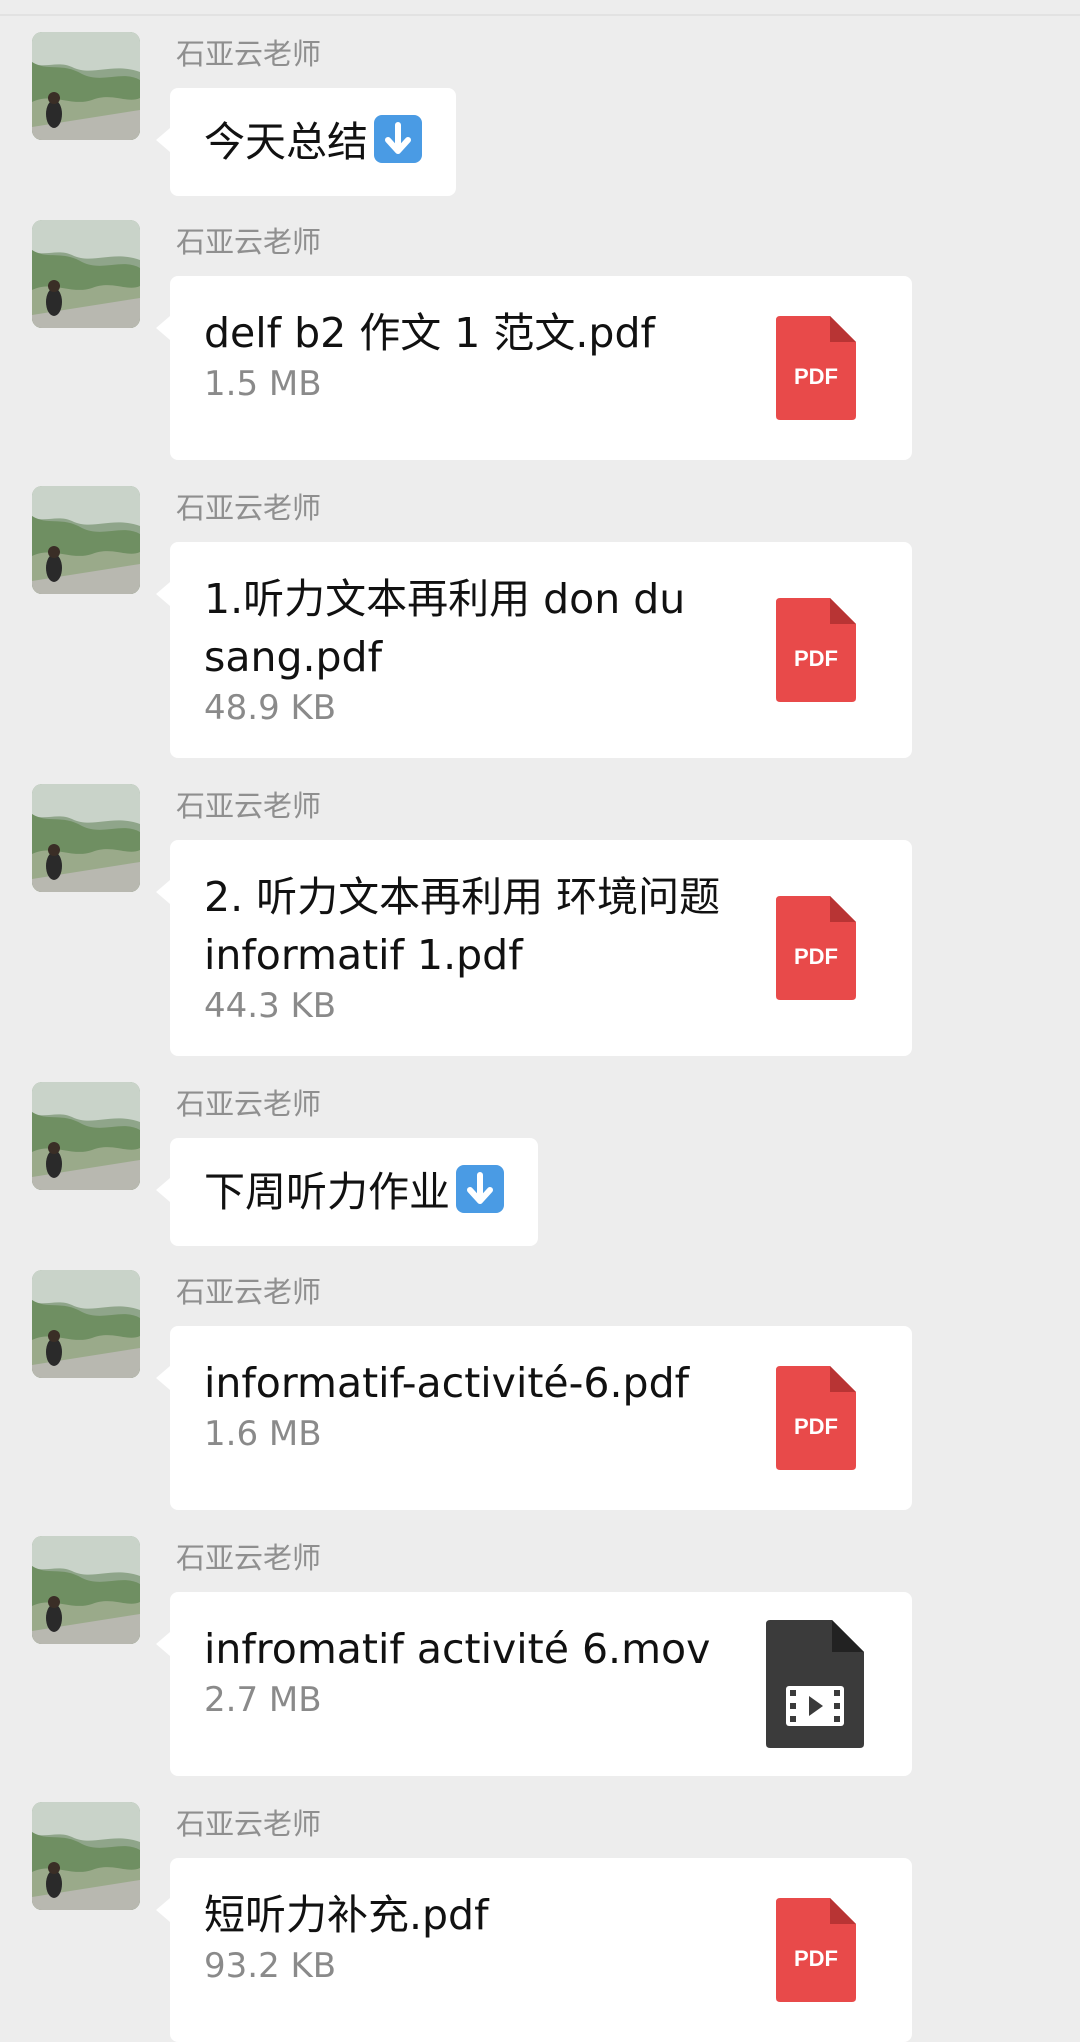 The width and height of the screenshot is (1080, 2042). Describe the element at coordinates (429, 333) in the screenshot. I see `file-name: delf b2 作文 1 范文.pdf` at that location.